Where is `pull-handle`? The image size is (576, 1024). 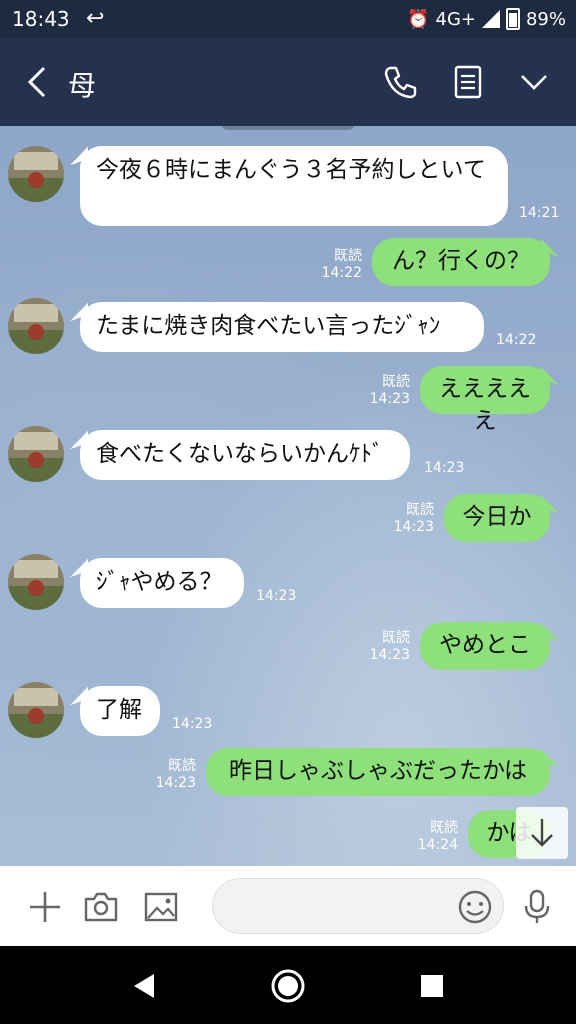
pull-handle is located at coordinates (288, 128).